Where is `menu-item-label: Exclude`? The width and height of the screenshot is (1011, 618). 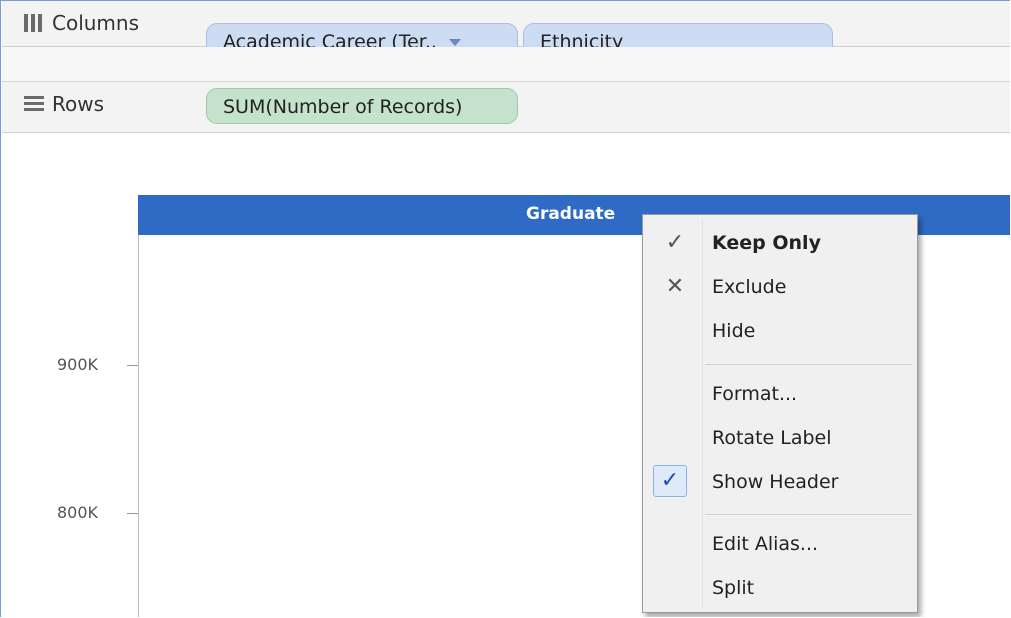
menu-item-label: Exclude is located at coordinates (749, 287).